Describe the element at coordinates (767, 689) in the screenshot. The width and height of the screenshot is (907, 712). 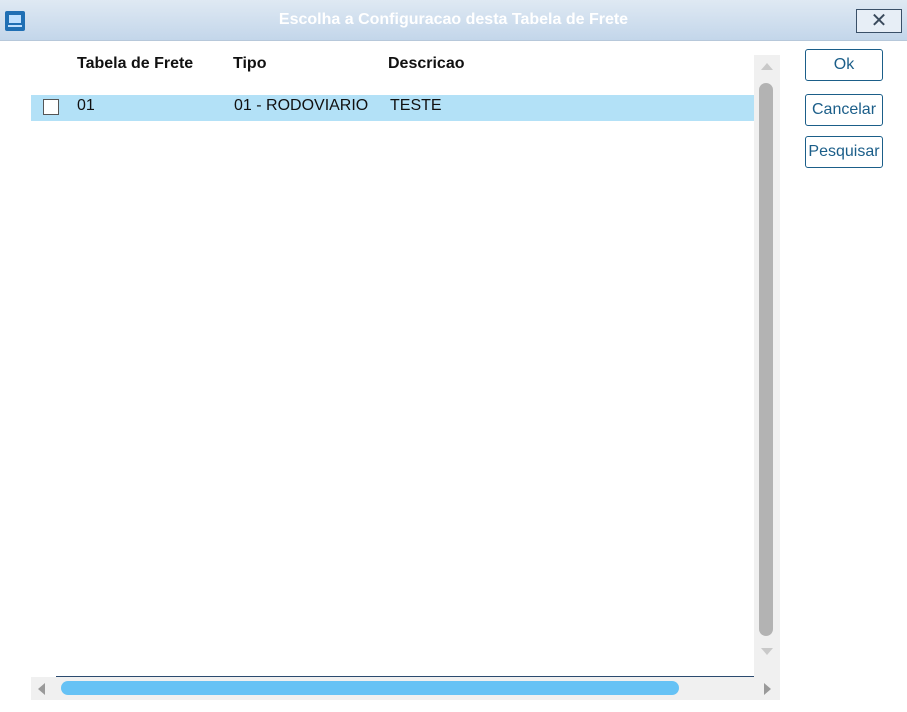
I see `scroll-right-arrow-icon` at that location.